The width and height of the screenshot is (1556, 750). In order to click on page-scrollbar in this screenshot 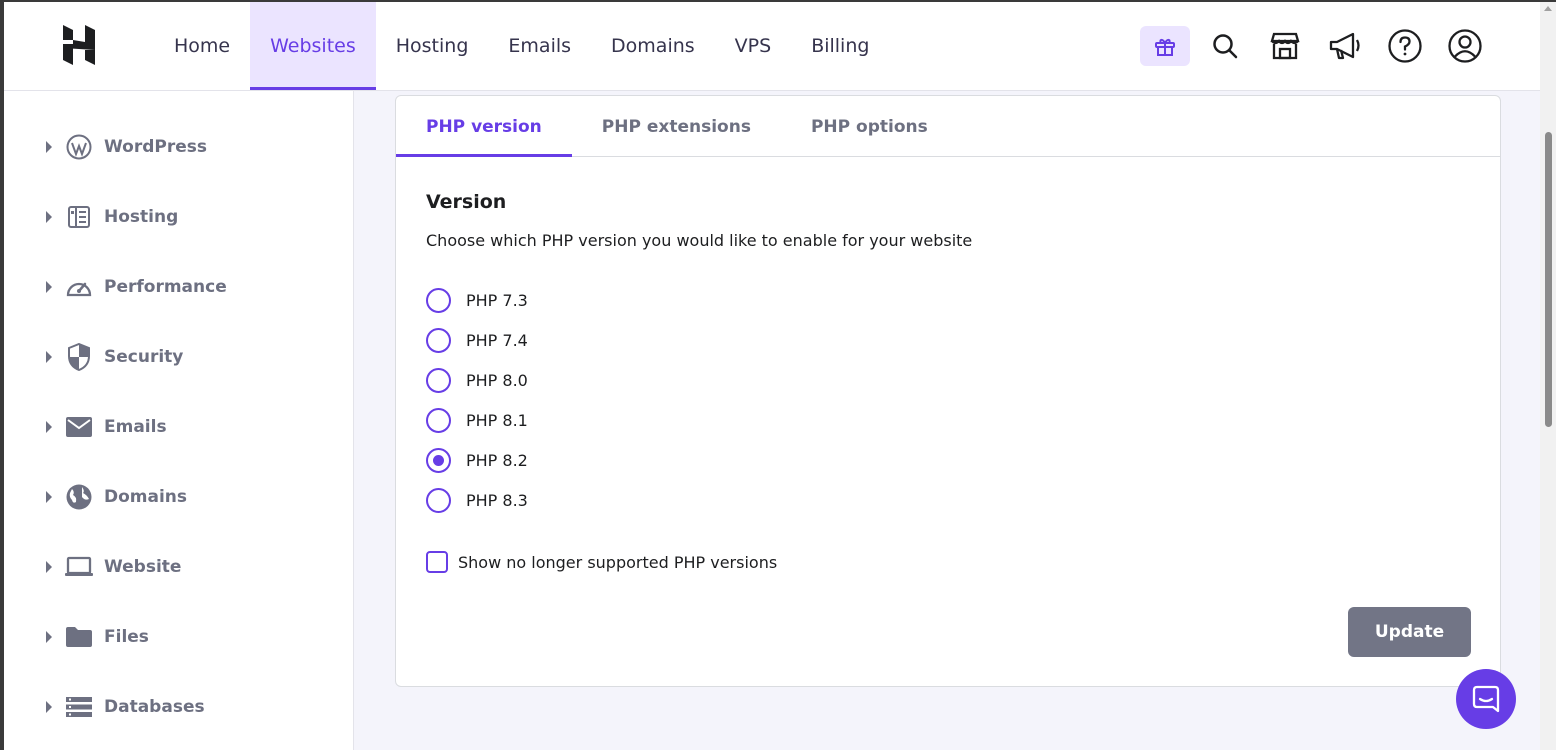, I will do `click(1548, 376)`.